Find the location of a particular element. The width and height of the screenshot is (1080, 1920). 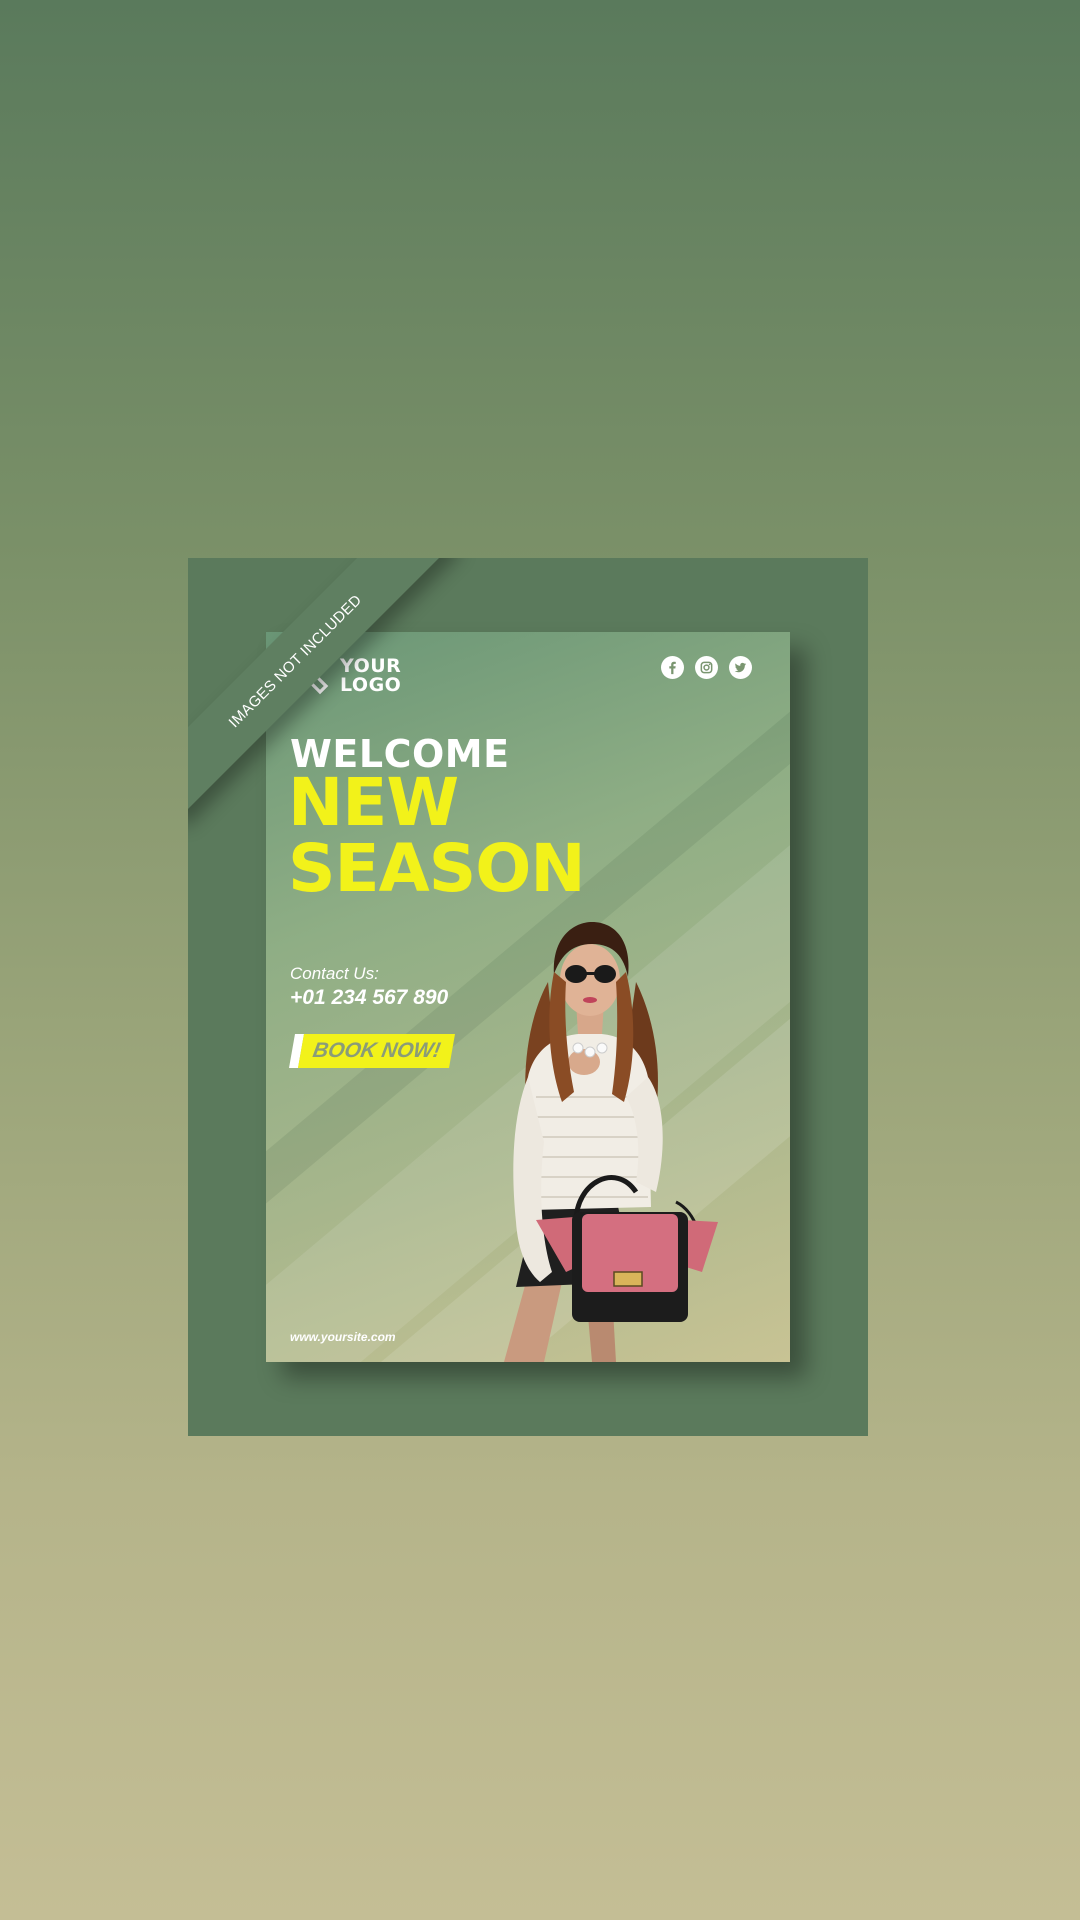

social-links is located at coordinates (706, 667).